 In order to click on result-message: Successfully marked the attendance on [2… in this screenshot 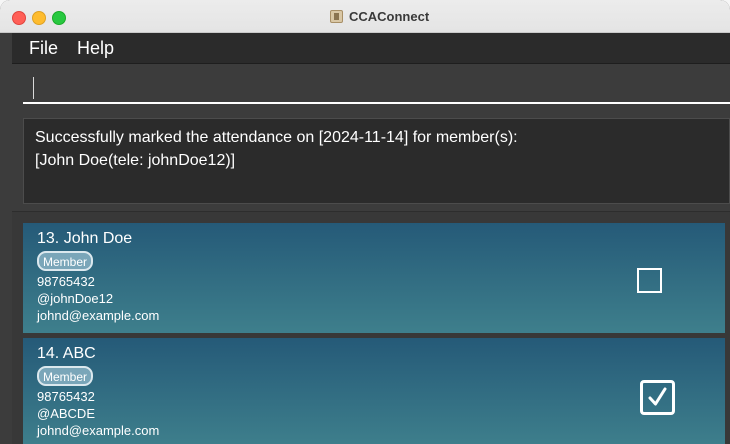, I will do `click(276, 149)`.